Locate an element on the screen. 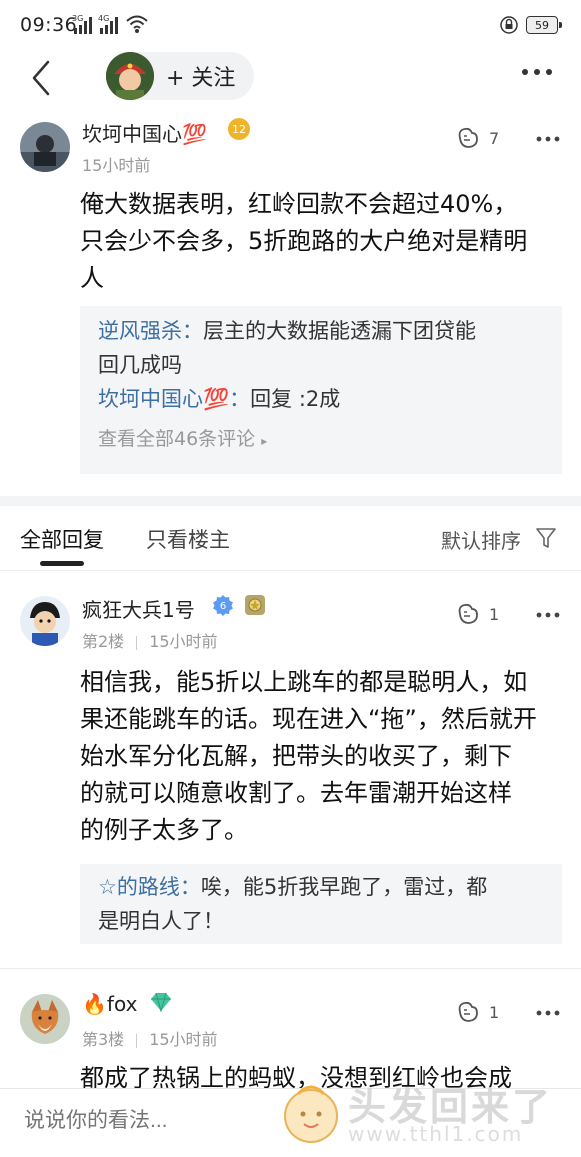  post-meta: 第2楼 15小时前 is located at coordinates (150, 640).